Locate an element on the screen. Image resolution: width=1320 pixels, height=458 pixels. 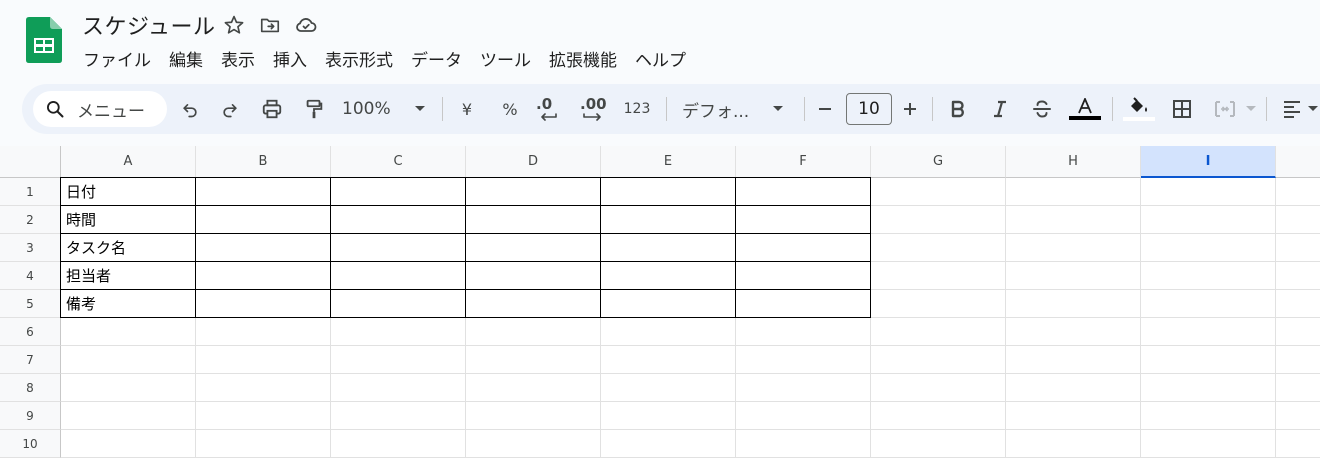
cell-d7 is located at coordinates (533, 360).